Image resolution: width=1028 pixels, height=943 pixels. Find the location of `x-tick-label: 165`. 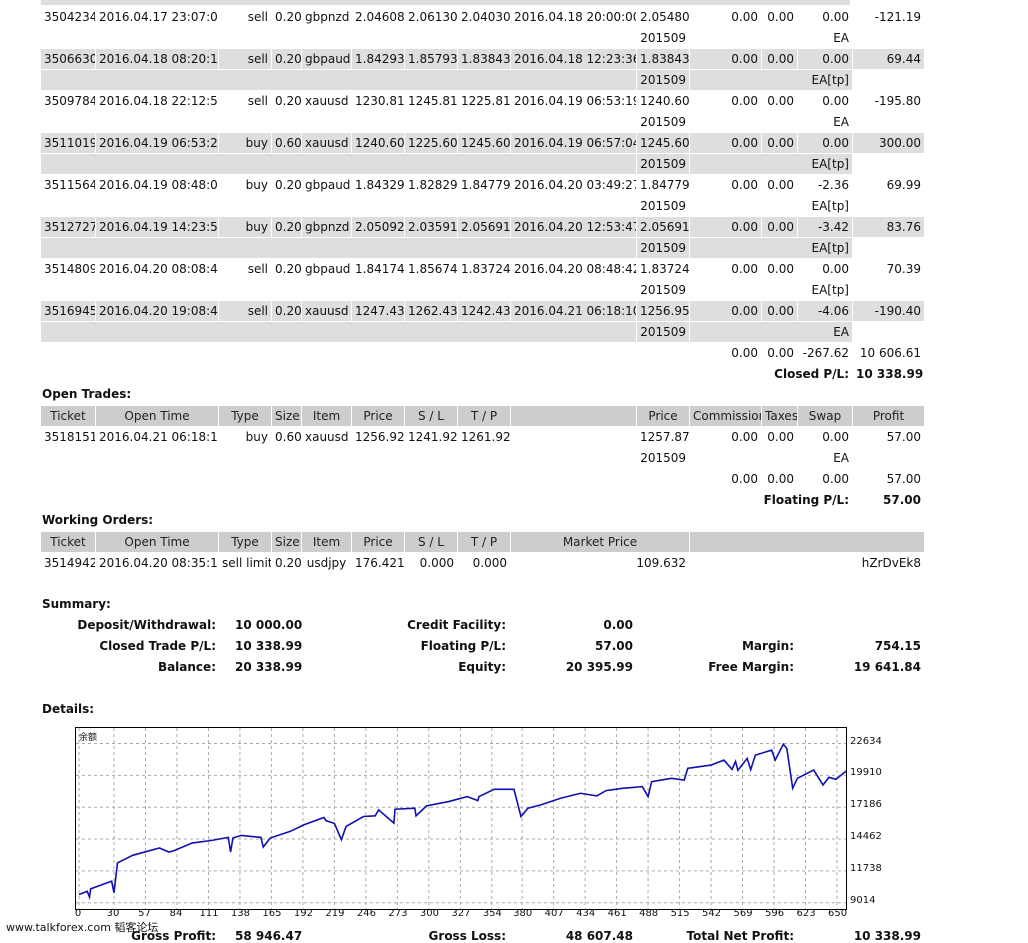

x-tick-label: 165 is located at coordinates (272, 913).